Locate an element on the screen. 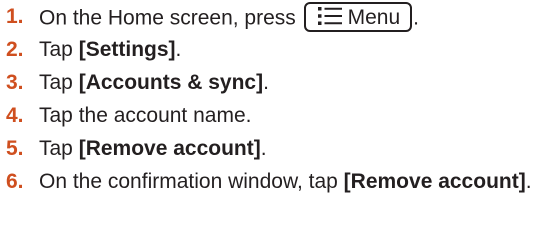 The image size is (557, 251). menu-list-icon is located at coordinates (329, 16).